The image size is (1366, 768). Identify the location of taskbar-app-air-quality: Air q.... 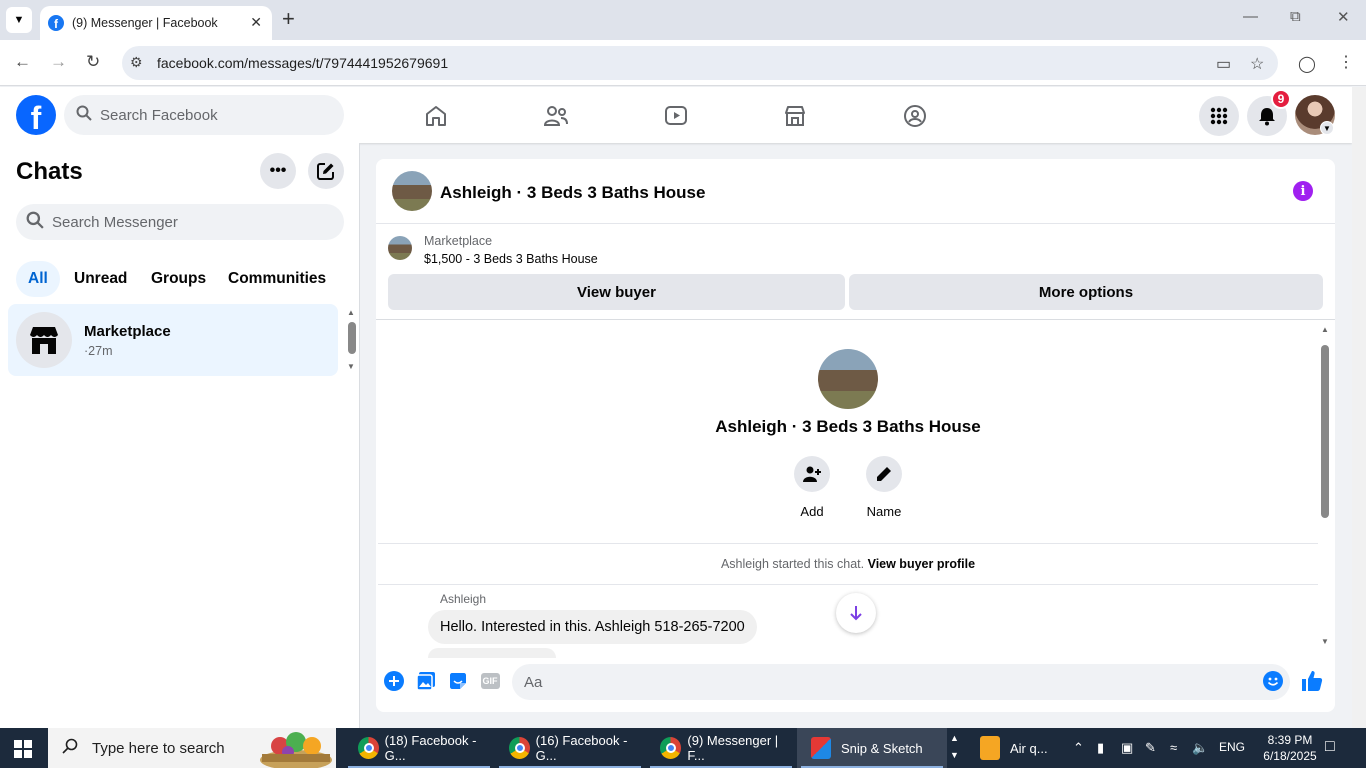
(1016, 748).